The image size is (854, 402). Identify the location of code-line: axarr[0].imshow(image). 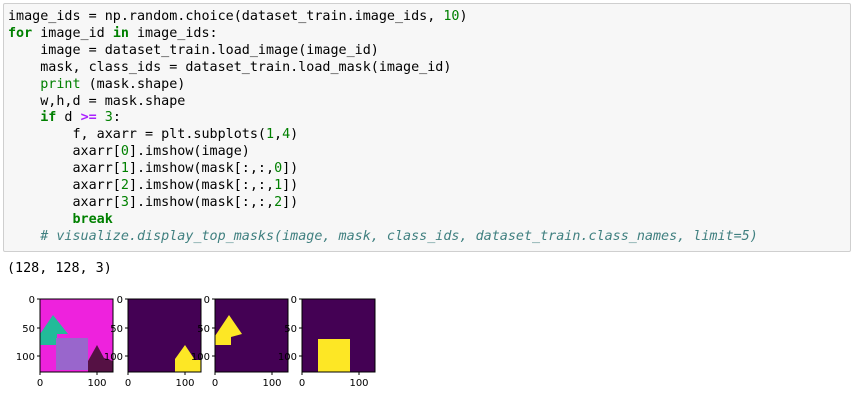
(129, 152).